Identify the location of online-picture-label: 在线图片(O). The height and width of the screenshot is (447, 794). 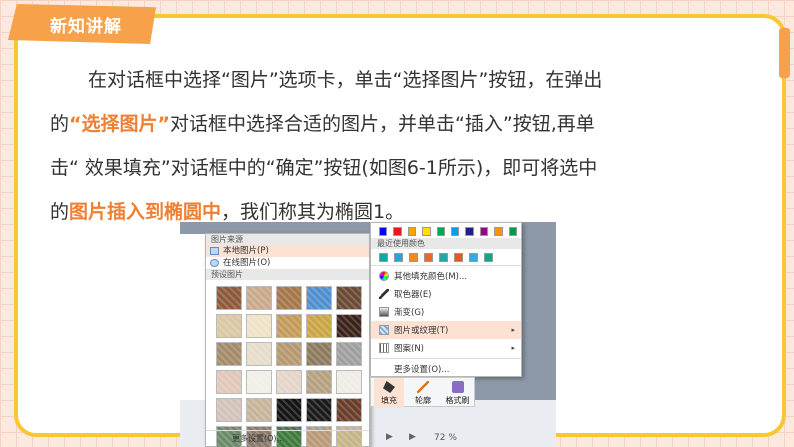
(247, 263).